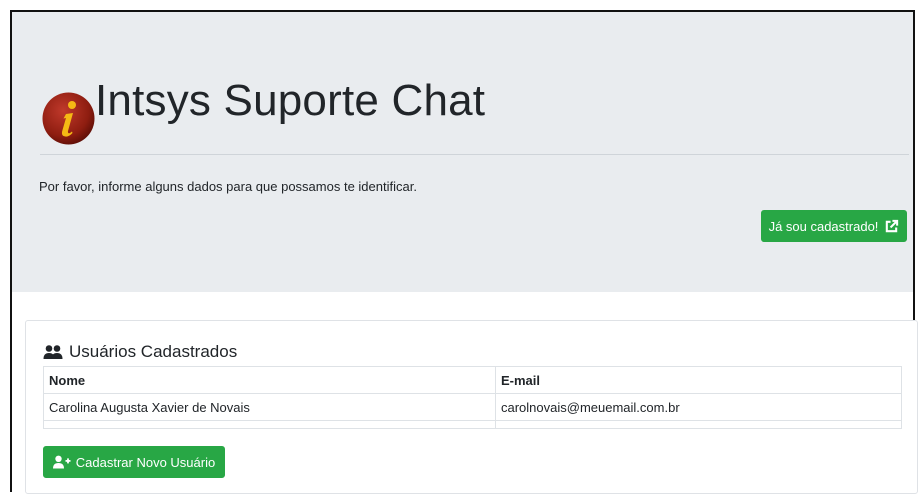  What do you see at coordinates (68, 118) in the screenshot?
I see `intsys-logo-icon` at bounding box center [68, 118].